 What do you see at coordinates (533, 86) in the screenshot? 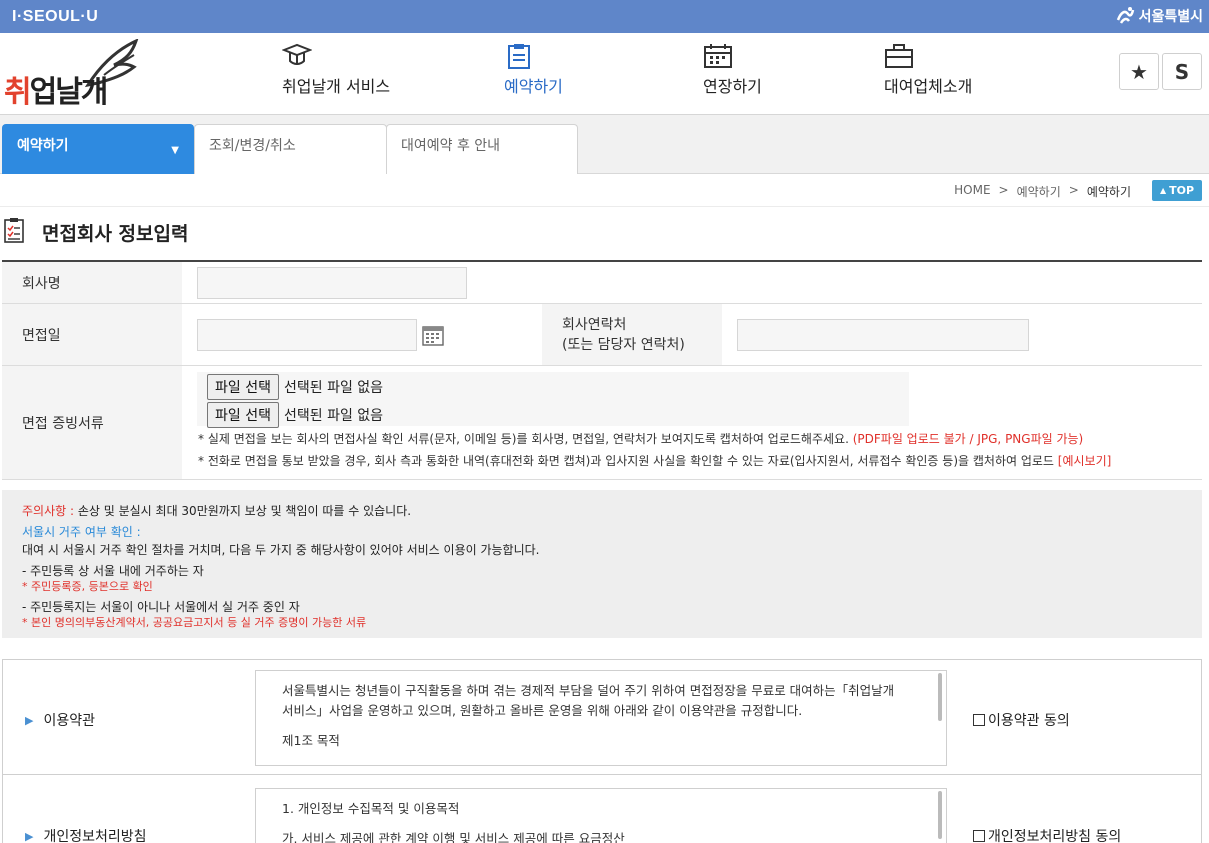
I see `nav-reserve-label: 예약하기` at bounding box center [533, 86].